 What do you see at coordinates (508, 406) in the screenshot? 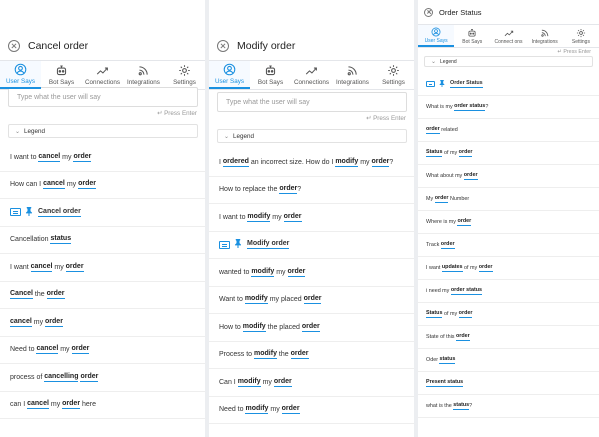
I see `training-phrase-row: what is the status?` at bounding box center [508, 406].